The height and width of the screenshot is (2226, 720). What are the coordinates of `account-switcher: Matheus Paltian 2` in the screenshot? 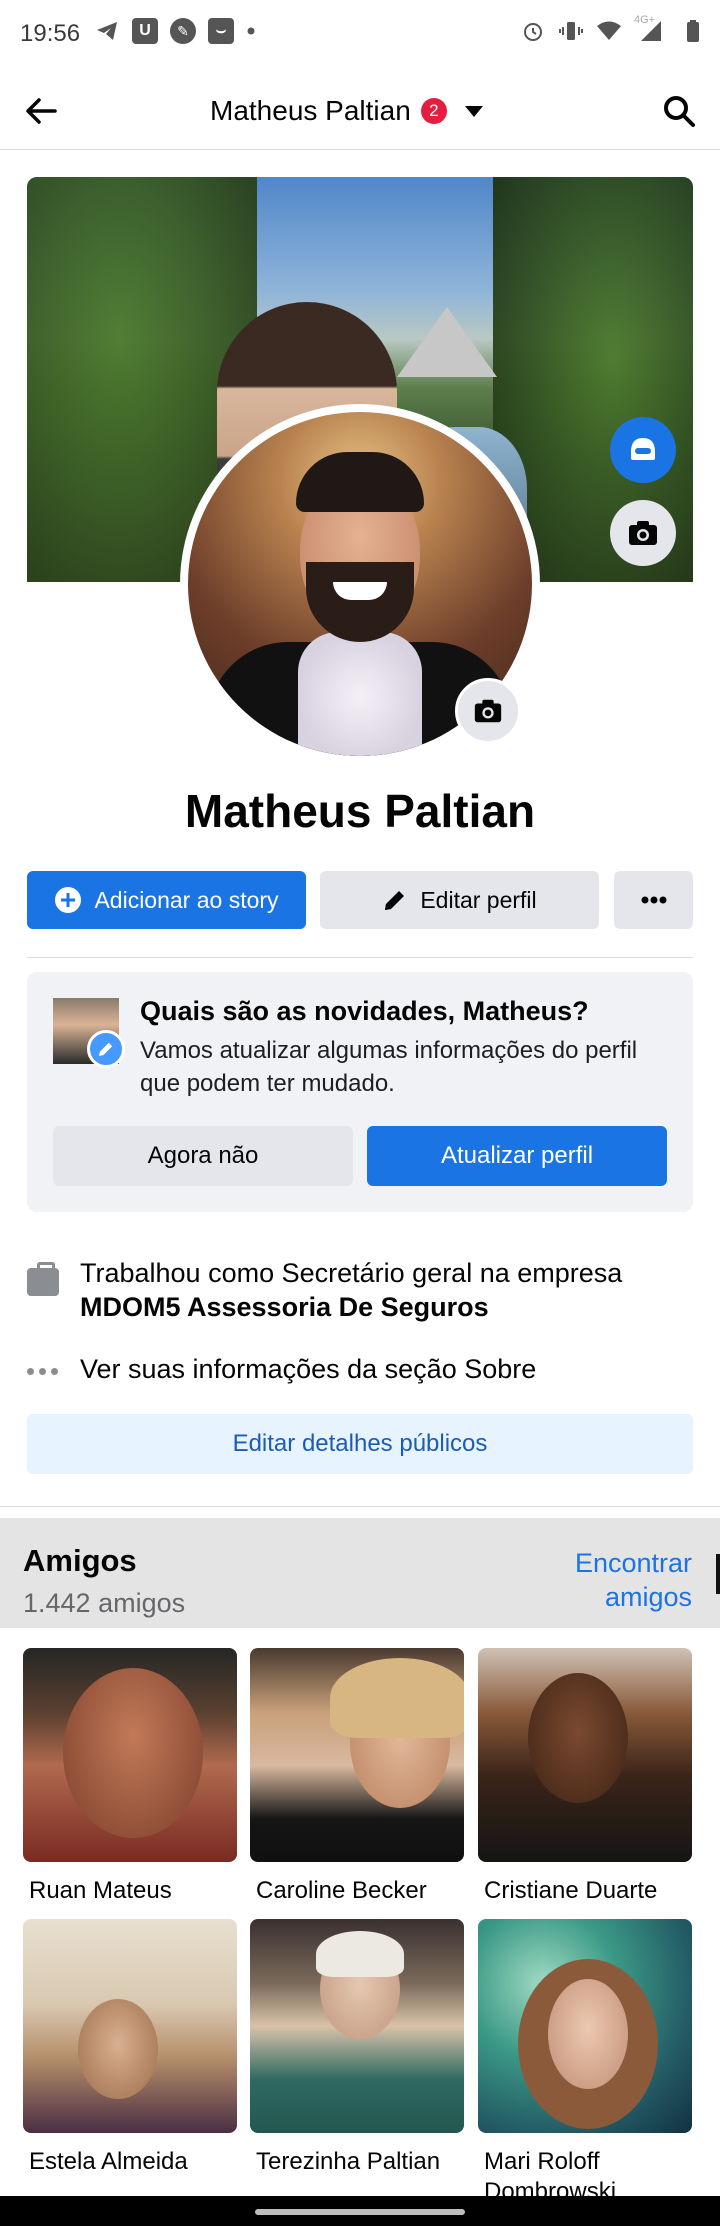 It's located at (346, 111).